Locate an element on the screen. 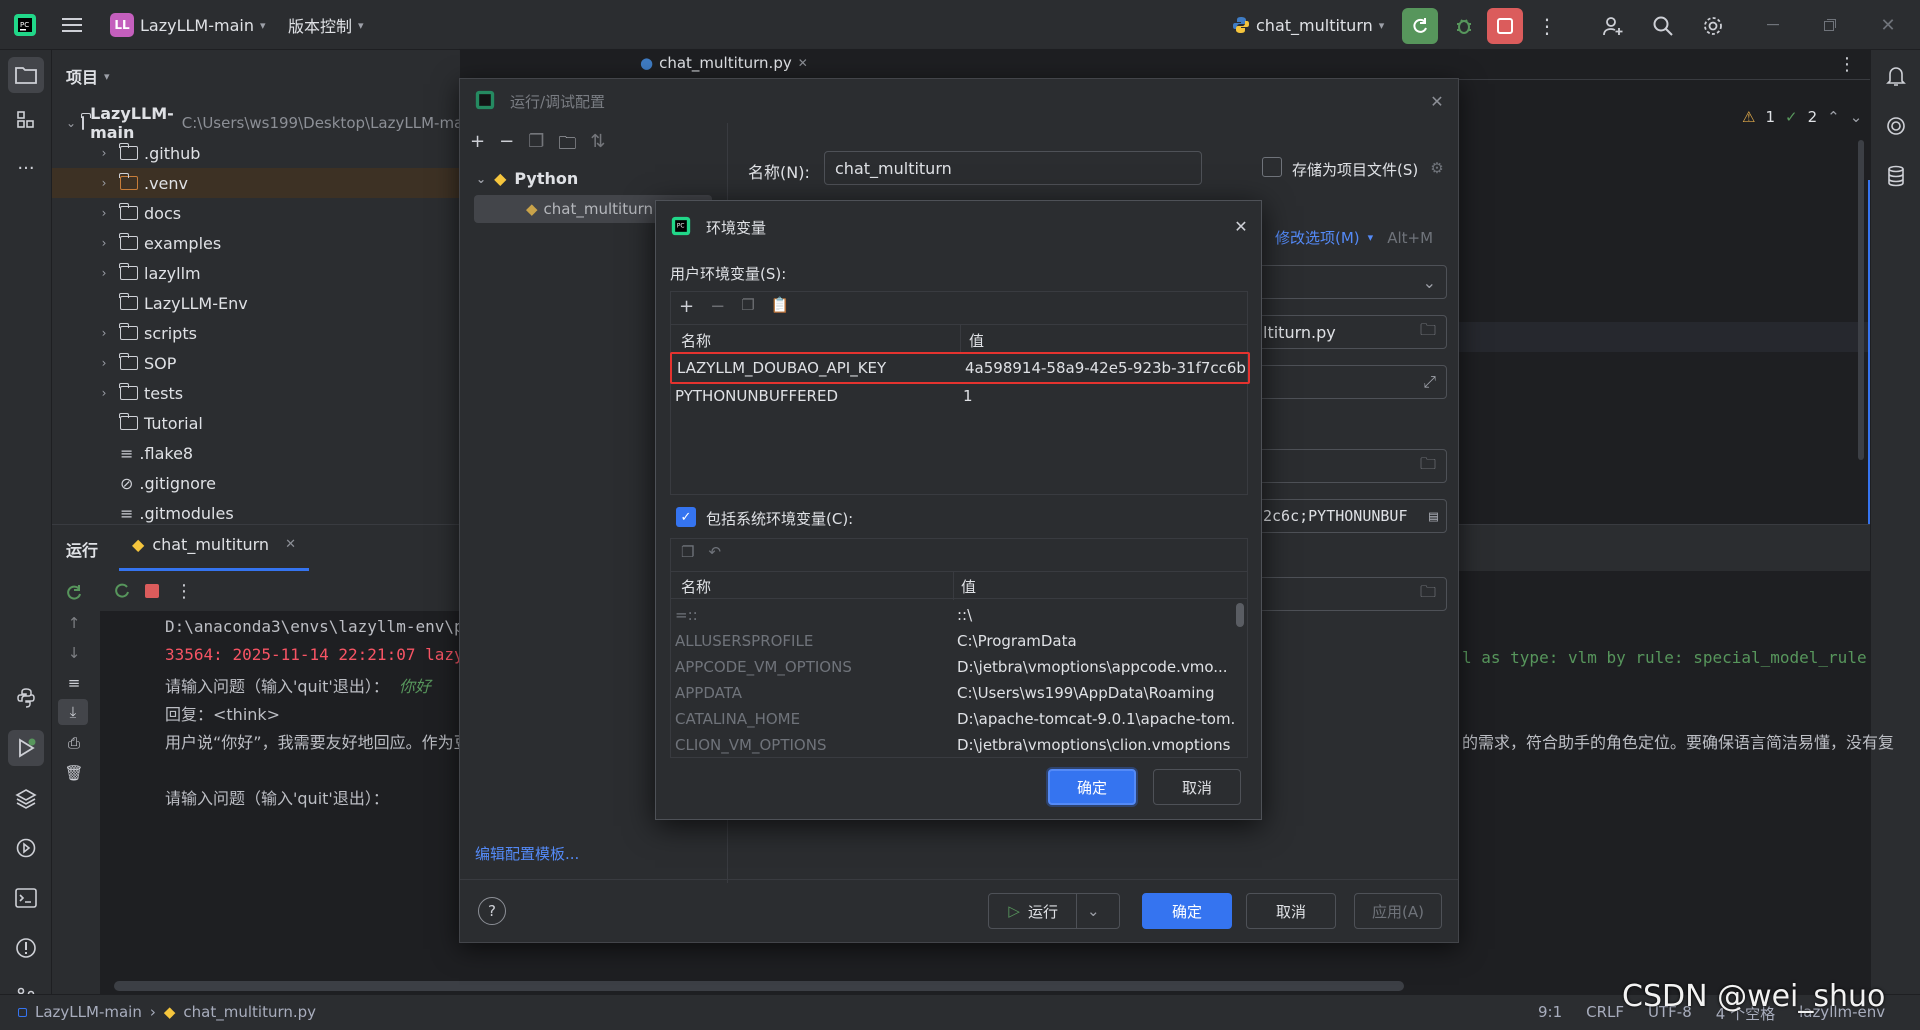  table-row: APPDATA C:\Users\ws199\AppData\Roaming is located at coordinates (959, 694).